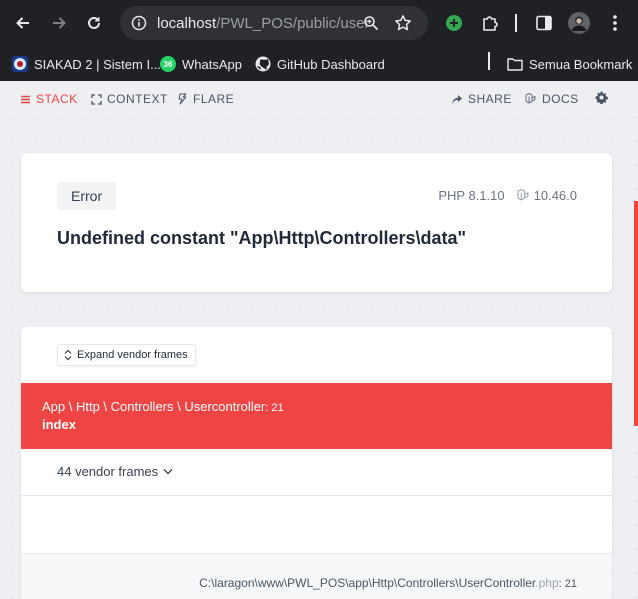 The height and width of the screenshot is (599, 638). What do you see at coordinates (544, 23) in the screenshot?
I see `side-panel-icon` at bounding box center [544, 23].